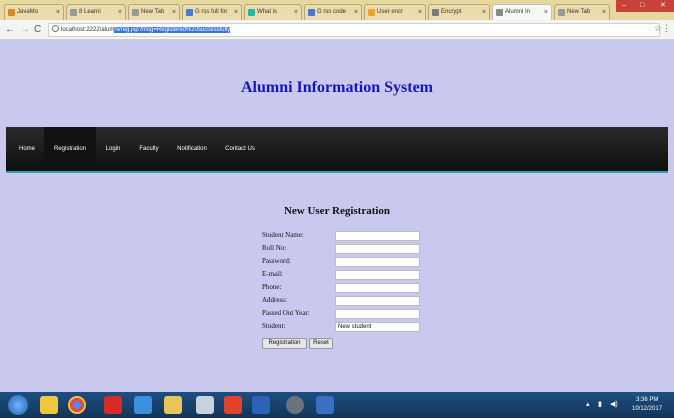  I want to click on folder-icon, so click(49, 405).